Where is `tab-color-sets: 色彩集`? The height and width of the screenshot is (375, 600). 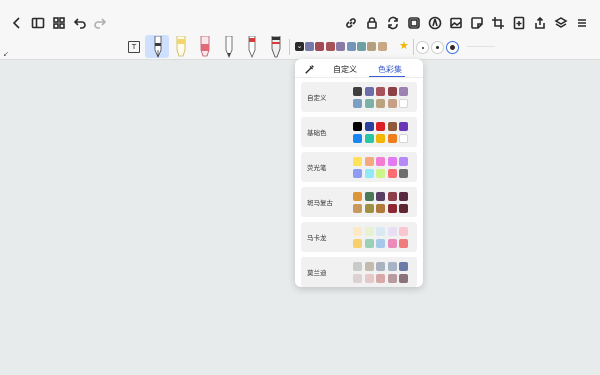
tab-color-sets: 色彩集 is located at coordinates (390, 69).